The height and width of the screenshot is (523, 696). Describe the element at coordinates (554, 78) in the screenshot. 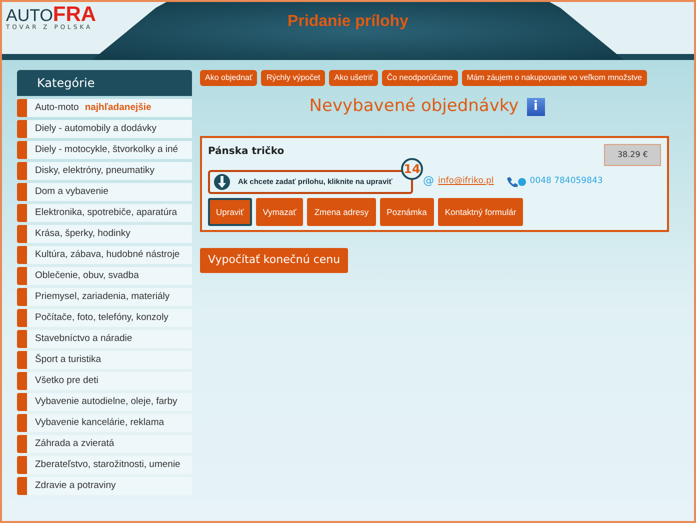

I see `nav-link-button: Mám záujem o nakupovanie vo veľkom množstve` at that location.